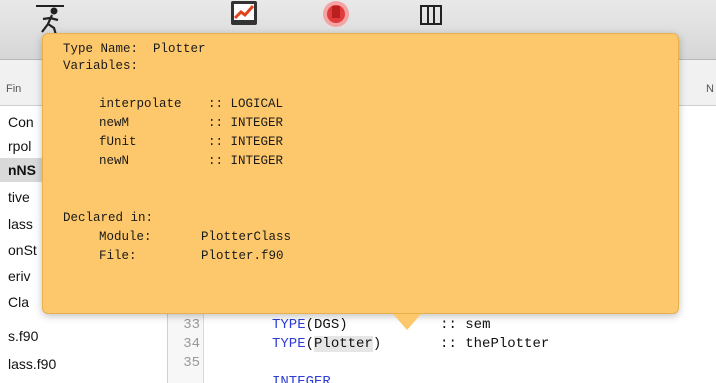  Describe the element at coordinates (244, 13) in the screenshot. I see `chart-icon` at that location.